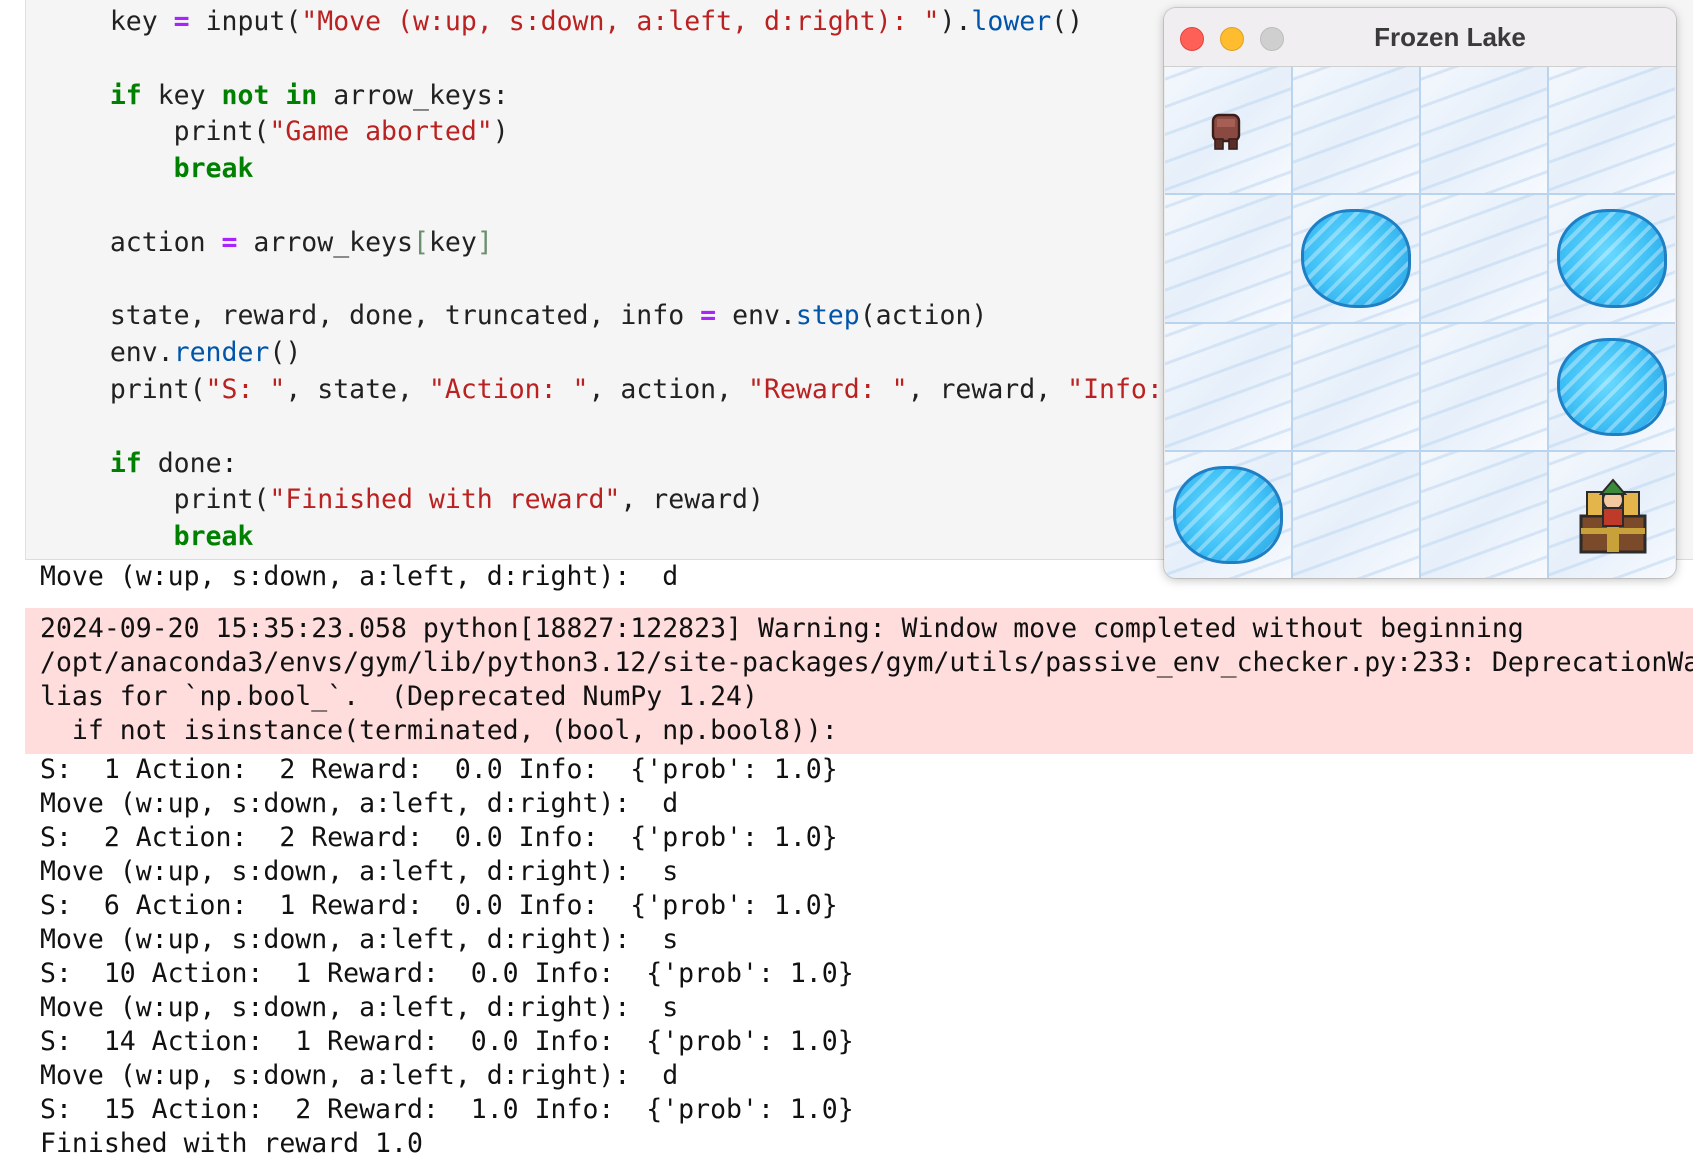 The width and height of the screenshot is (1693, 1174). Describe the element at coordinates (692, 500) in the screenshot. I see `code-token: , reward)` at that location.